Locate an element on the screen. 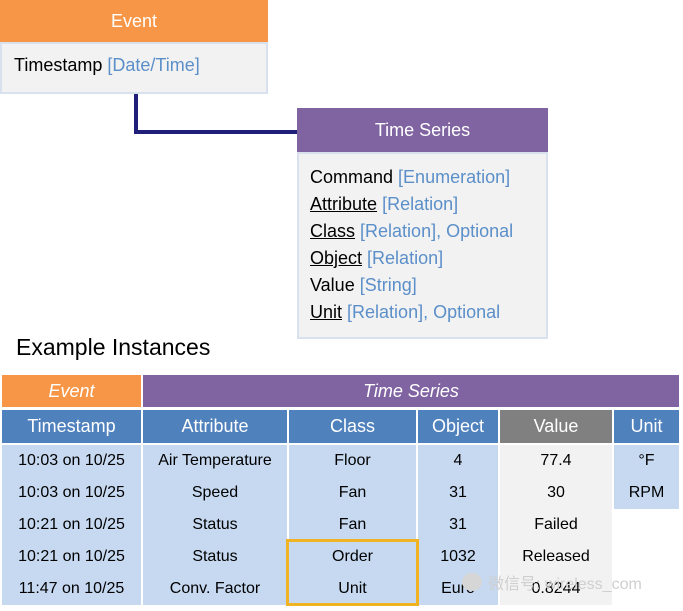 This screenshot has width=683, height=611. ts-field-name: Value is located at coordinates (332, 285).